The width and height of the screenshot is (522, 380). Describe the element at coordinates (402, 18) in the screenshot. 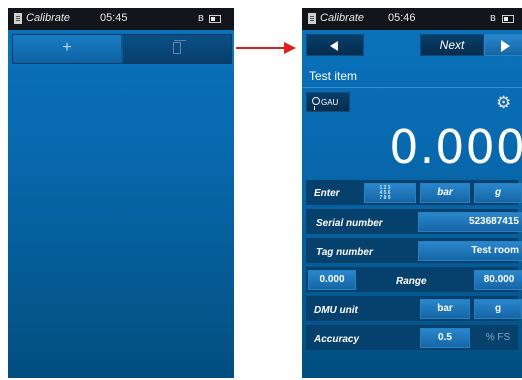

I see `clock: 05:46` at that location.